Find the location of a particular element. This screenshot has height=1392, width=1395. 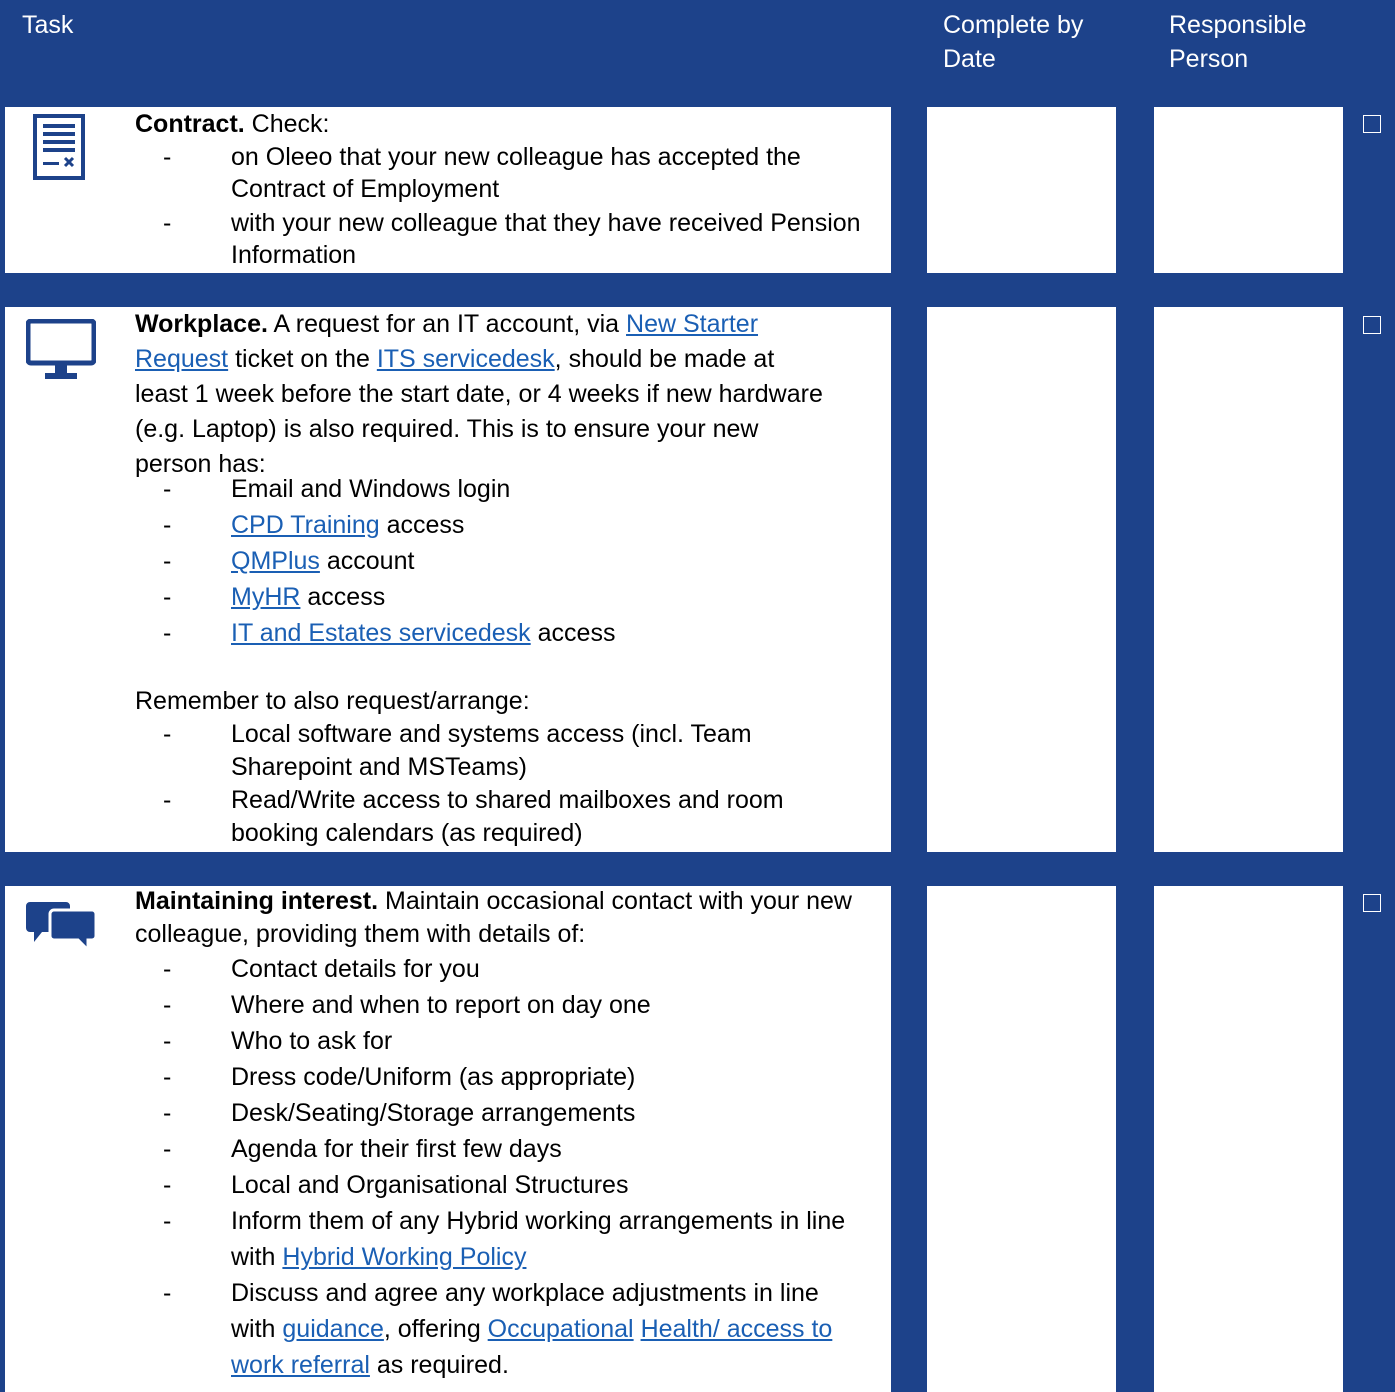

contract-intro: Check: is located at coordinates (287, 124).